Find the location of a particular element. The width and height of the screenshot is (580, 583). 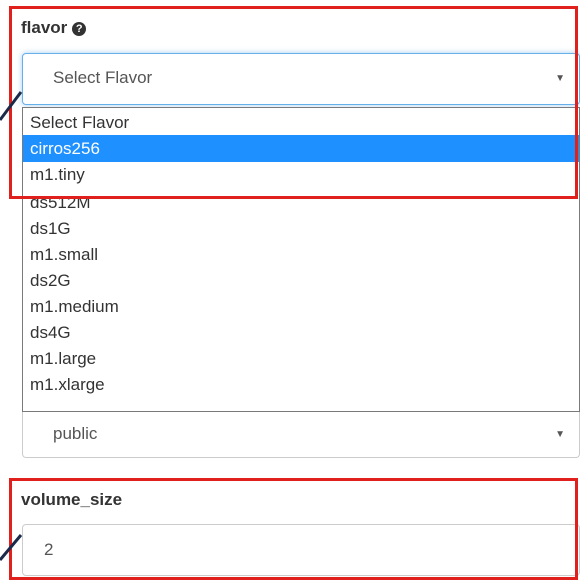

access-select-value: public is located at coordinates (75, 433).